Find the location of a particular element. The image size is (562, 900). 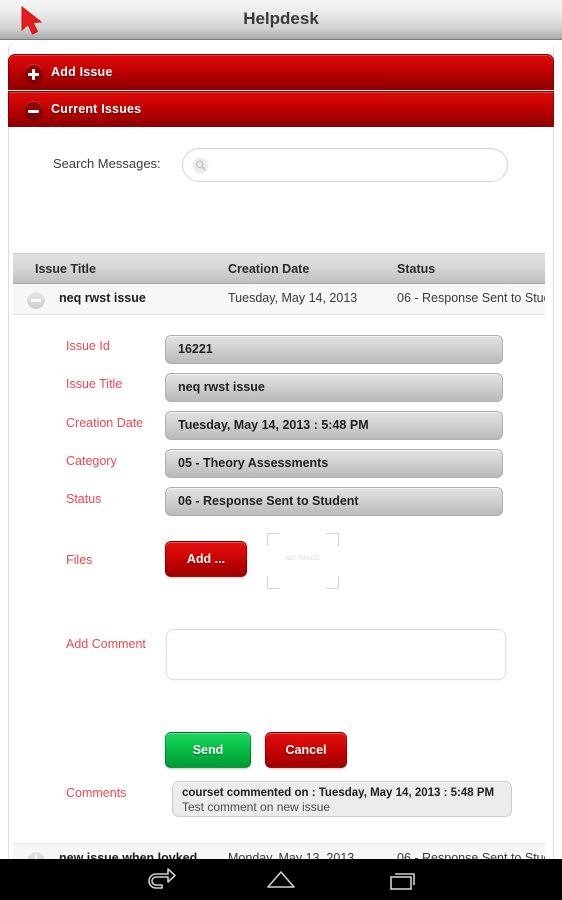

accordion-current-issues: Current Issues is located at coordinates (281, 109).